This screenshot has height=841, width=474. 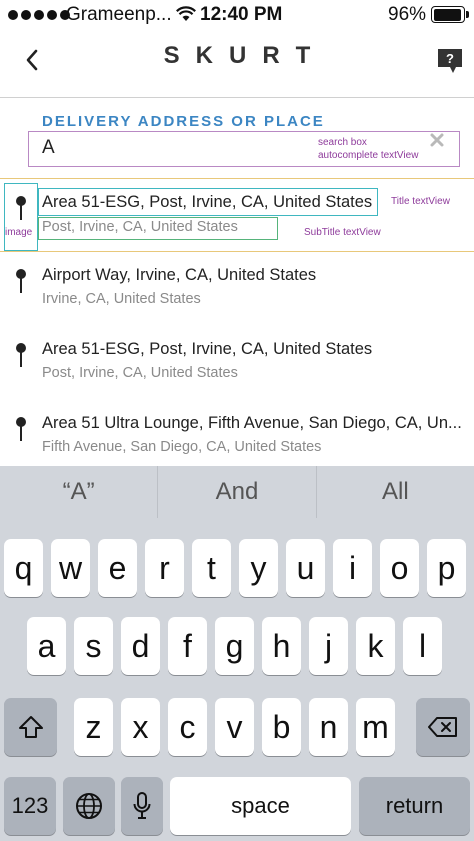 I want to click on battery-percentage: 96%, so click(x=407, y=14).